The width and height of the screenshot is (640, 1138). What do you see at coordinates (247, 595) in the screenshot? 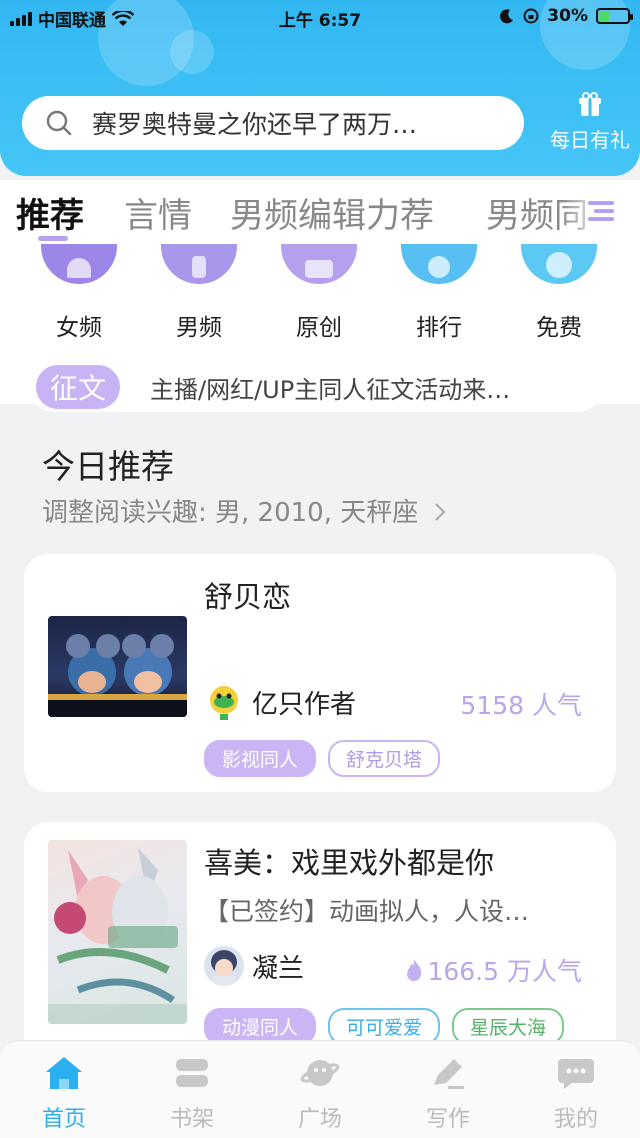
I see `book-title: 舒贝恋` at bounding box center [247, 595].